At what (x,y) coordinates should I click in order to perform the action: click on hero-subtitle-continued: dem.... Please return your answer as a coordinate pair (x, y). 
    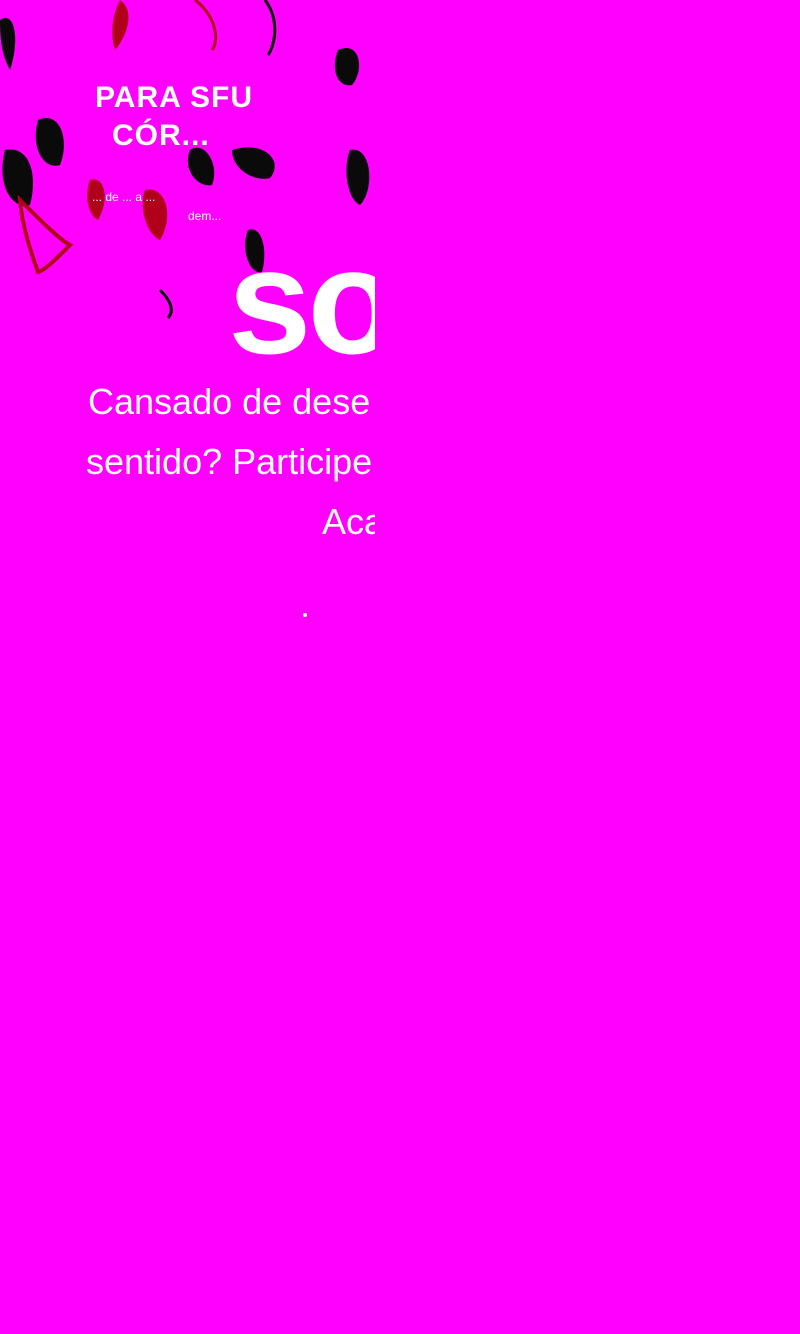
    Looking at the image, I should click on (205, 216).